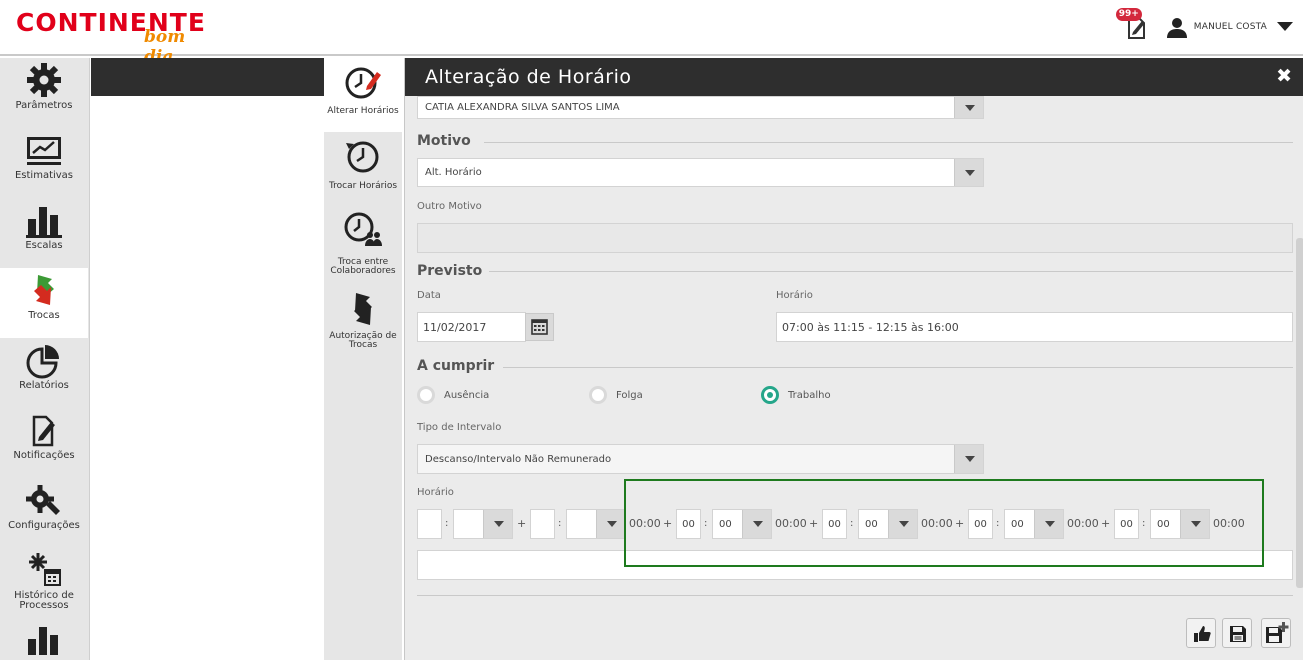 The height and width of the screenshot is (660, 1303). I want to click on save-button, so click(1237, 633).